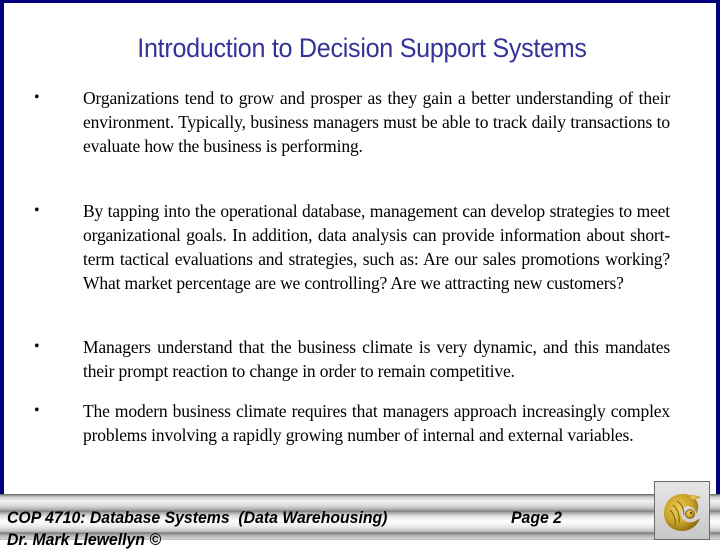 The width and height of the screenshot is (720, 550). I want to click on ucf-pegasus-logo-icon, so click(682, 512).